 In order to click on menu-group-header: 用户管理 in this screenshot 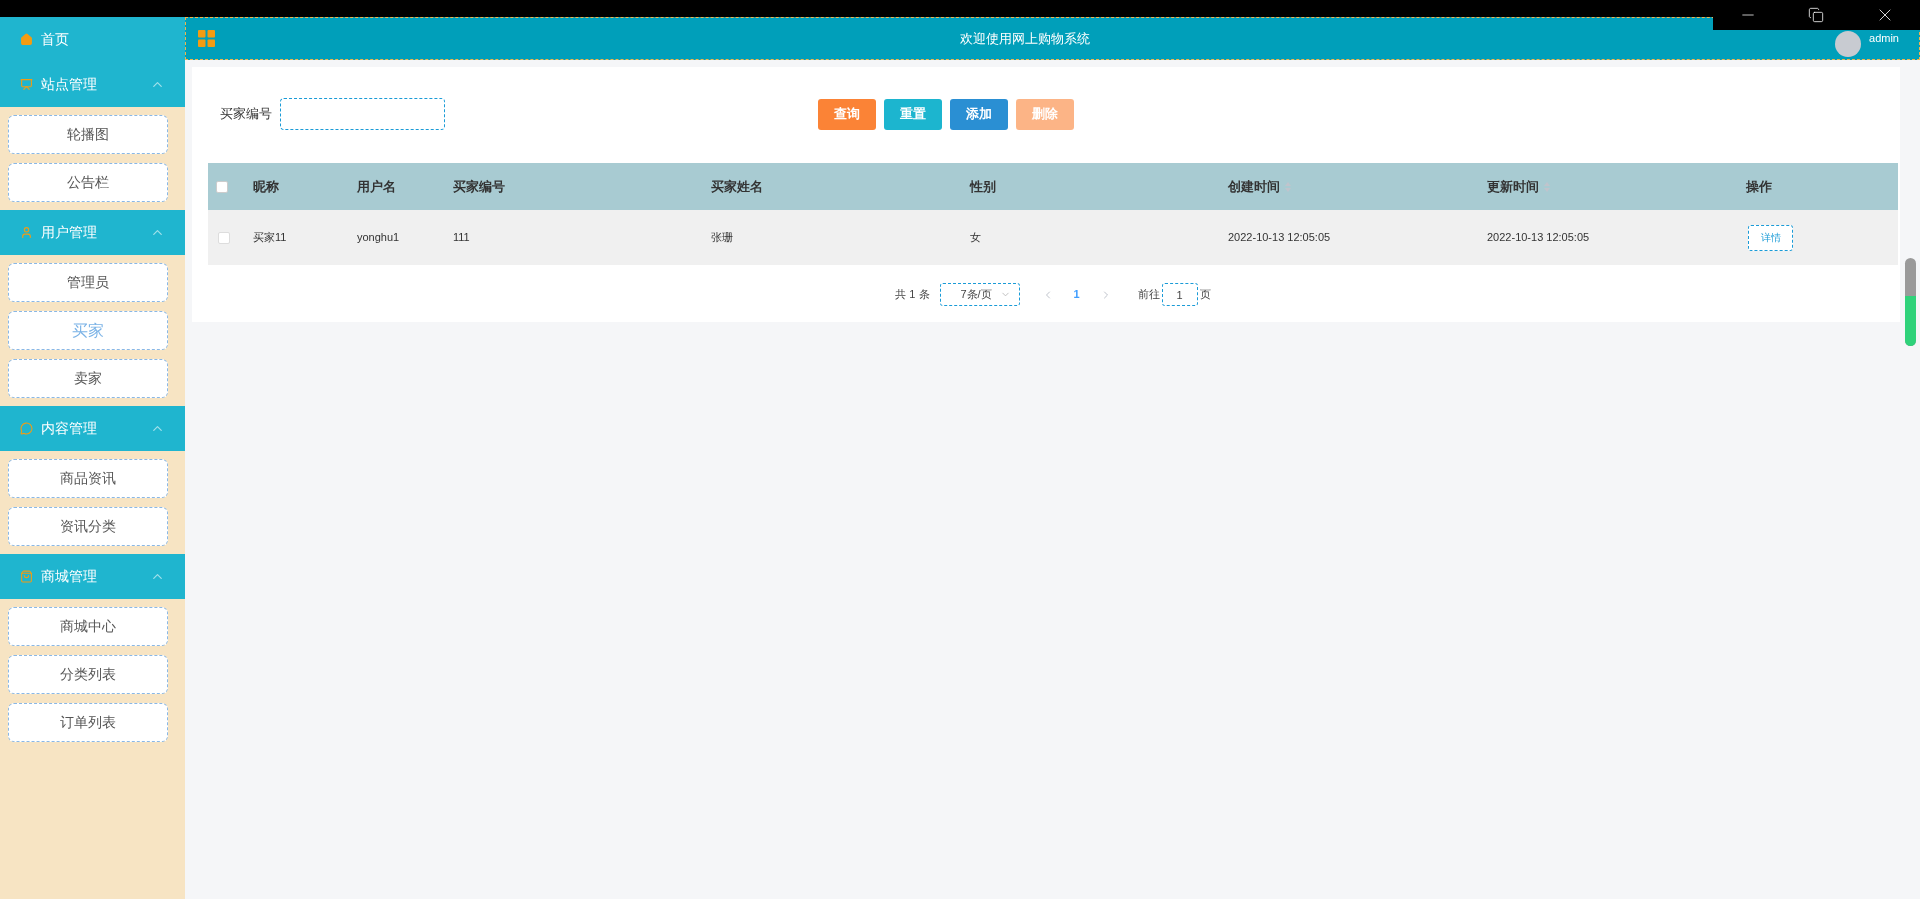, I will do `click(92, 232)`.